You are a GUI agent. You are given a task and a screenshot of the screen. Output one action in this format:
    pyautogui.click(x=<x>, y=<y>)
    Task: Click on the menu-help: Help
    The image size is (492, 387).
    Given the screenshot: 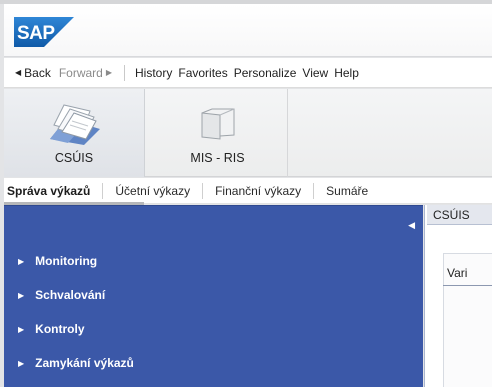 What is the action you would take?
    pyautogui.click(x=346, y=73)
    